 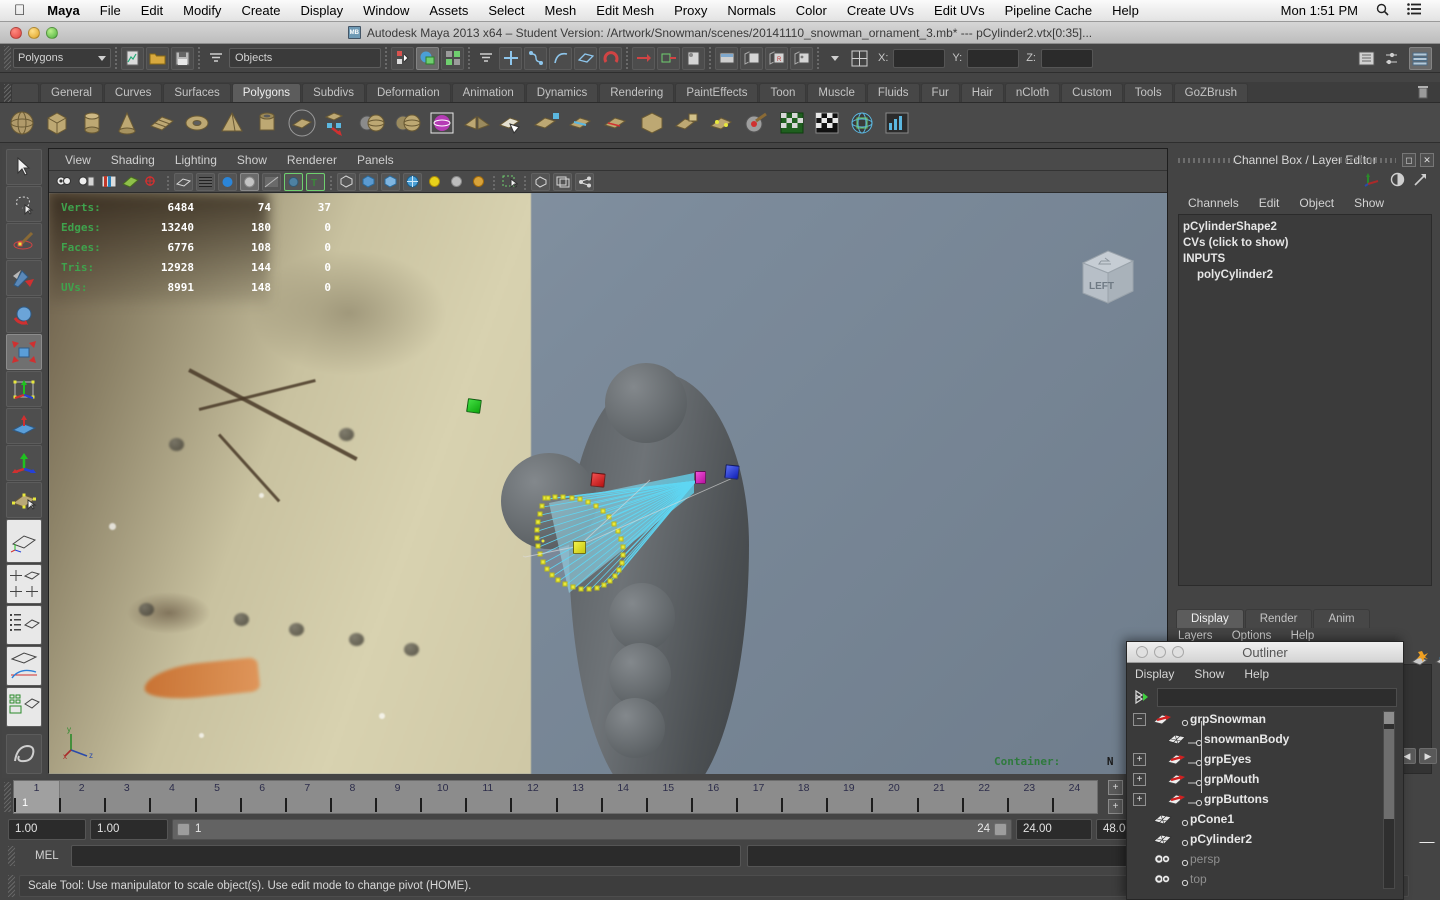 I want to click on os-menu-item-help: Help, so click(x=1125, y=10).